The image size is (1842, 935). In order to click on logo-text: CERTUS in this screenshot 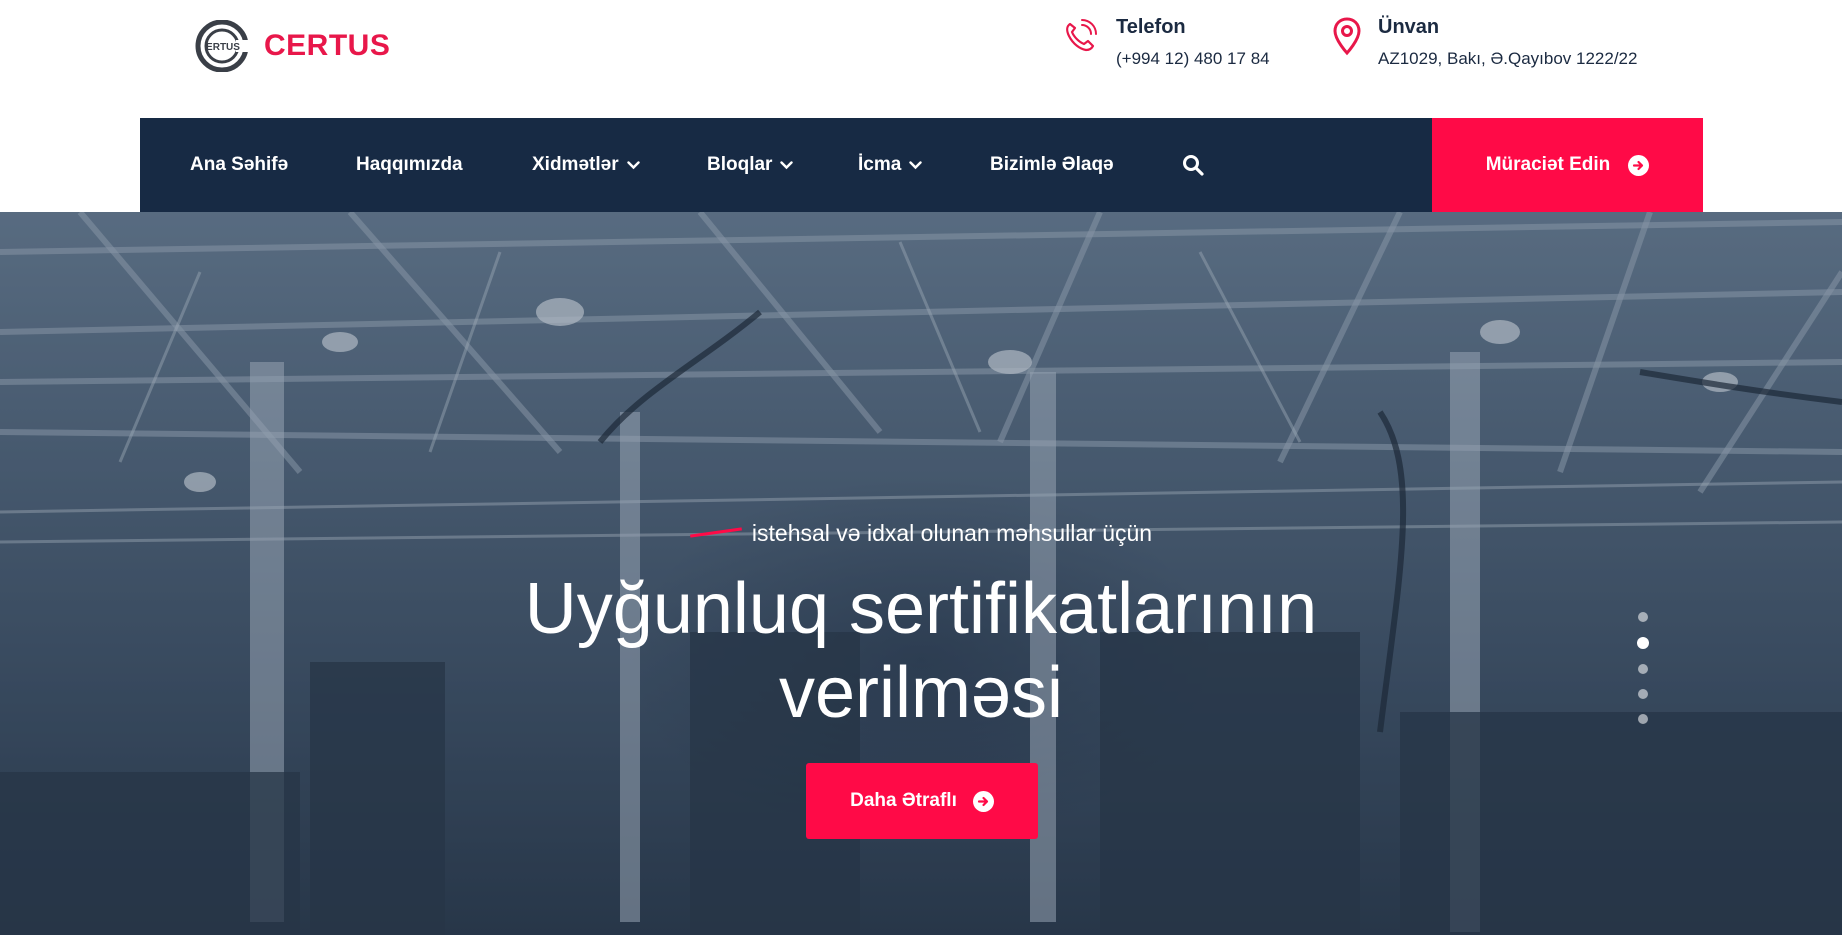, I will do `click(327, 45)`.